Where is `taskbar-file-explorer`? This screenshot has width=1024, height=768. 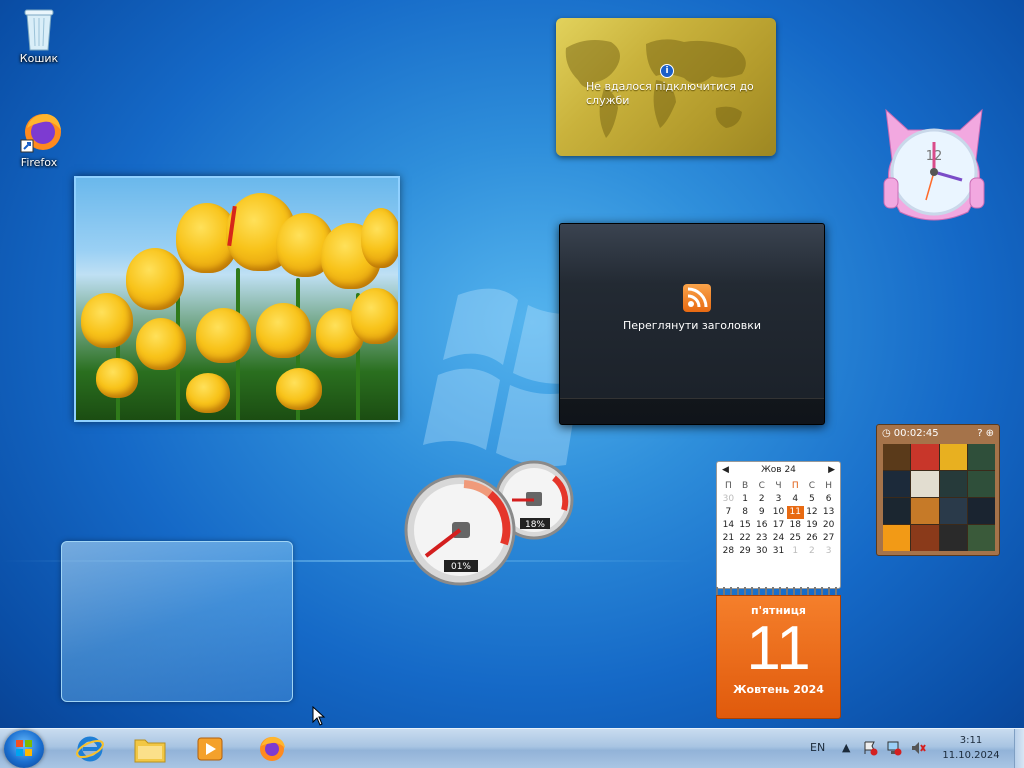 taskbar-file-explorer is located at coordinates (150, 749).